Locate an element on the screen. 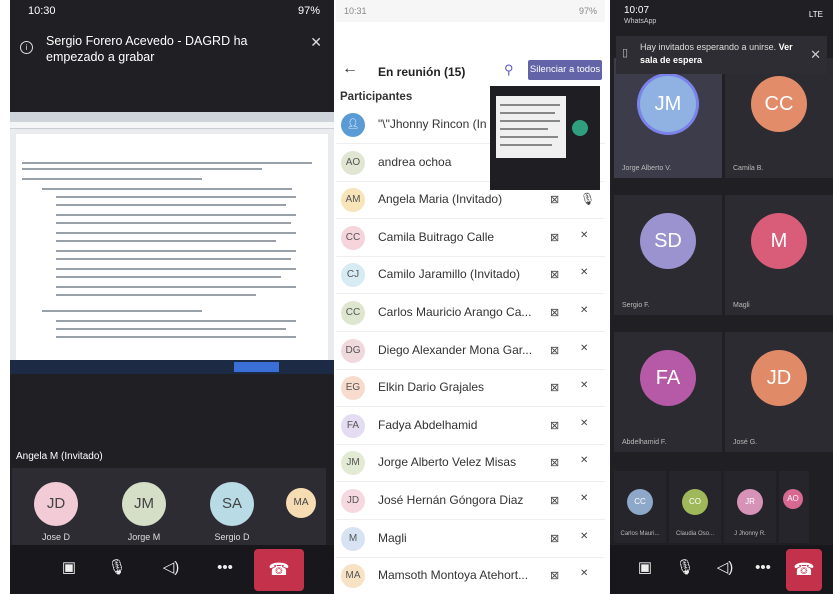  lobby-message: Hay invitados esperando a unirse. is located at coordinates (708, 47).